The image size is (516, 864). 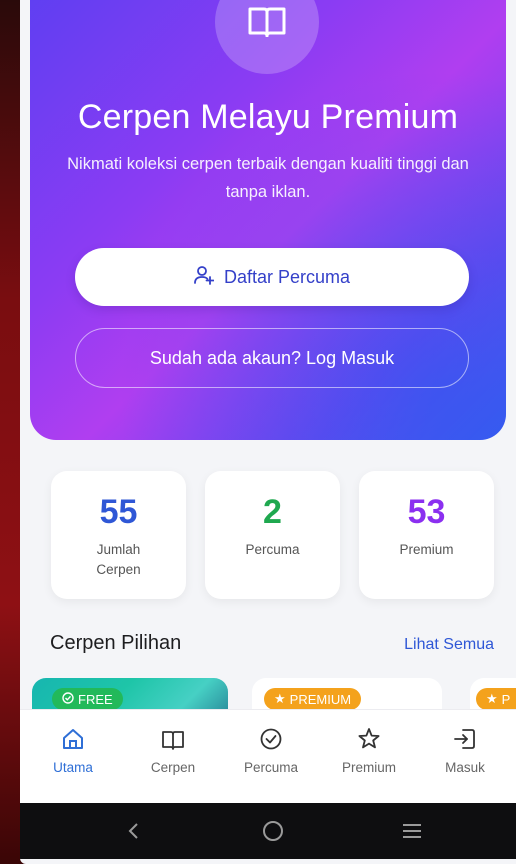 I want to click on premium-badge-label: P, so click(x=506, y=699).